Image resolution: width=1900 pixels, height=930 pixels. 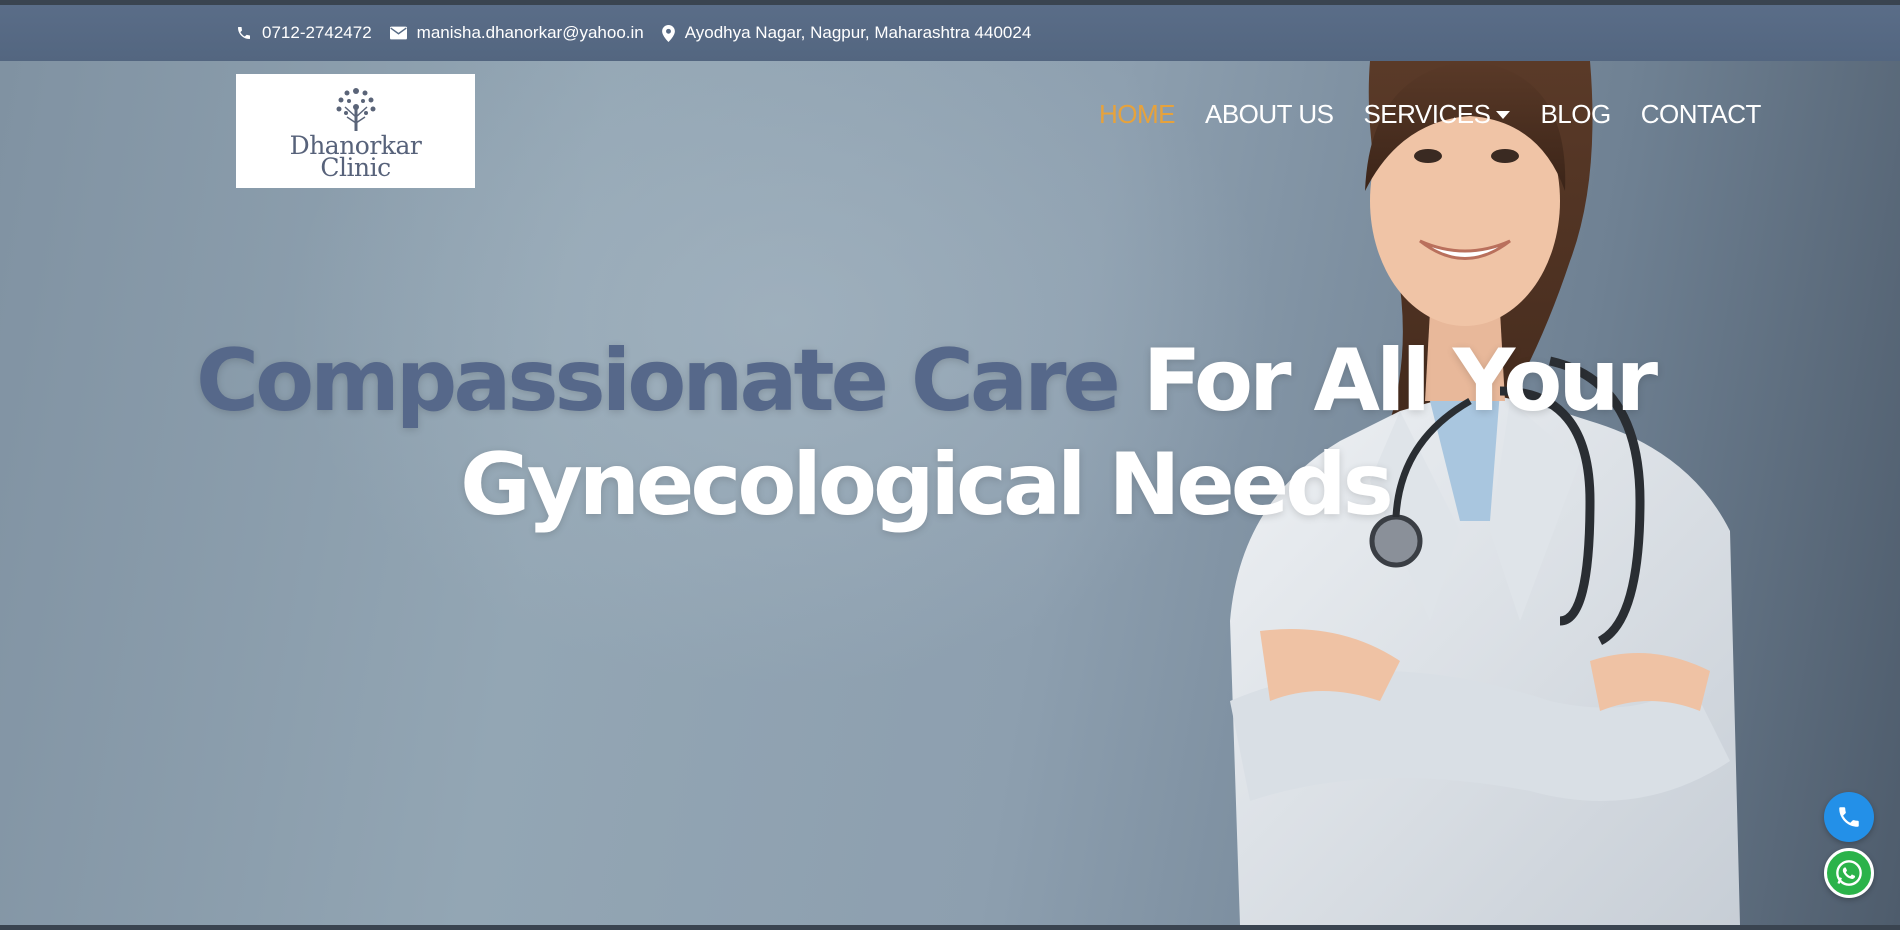 What do you see at coordinates (1387, 381) in the screenshot?
I see `headline-rest: For All Your` at bounding box center [1387, 381].